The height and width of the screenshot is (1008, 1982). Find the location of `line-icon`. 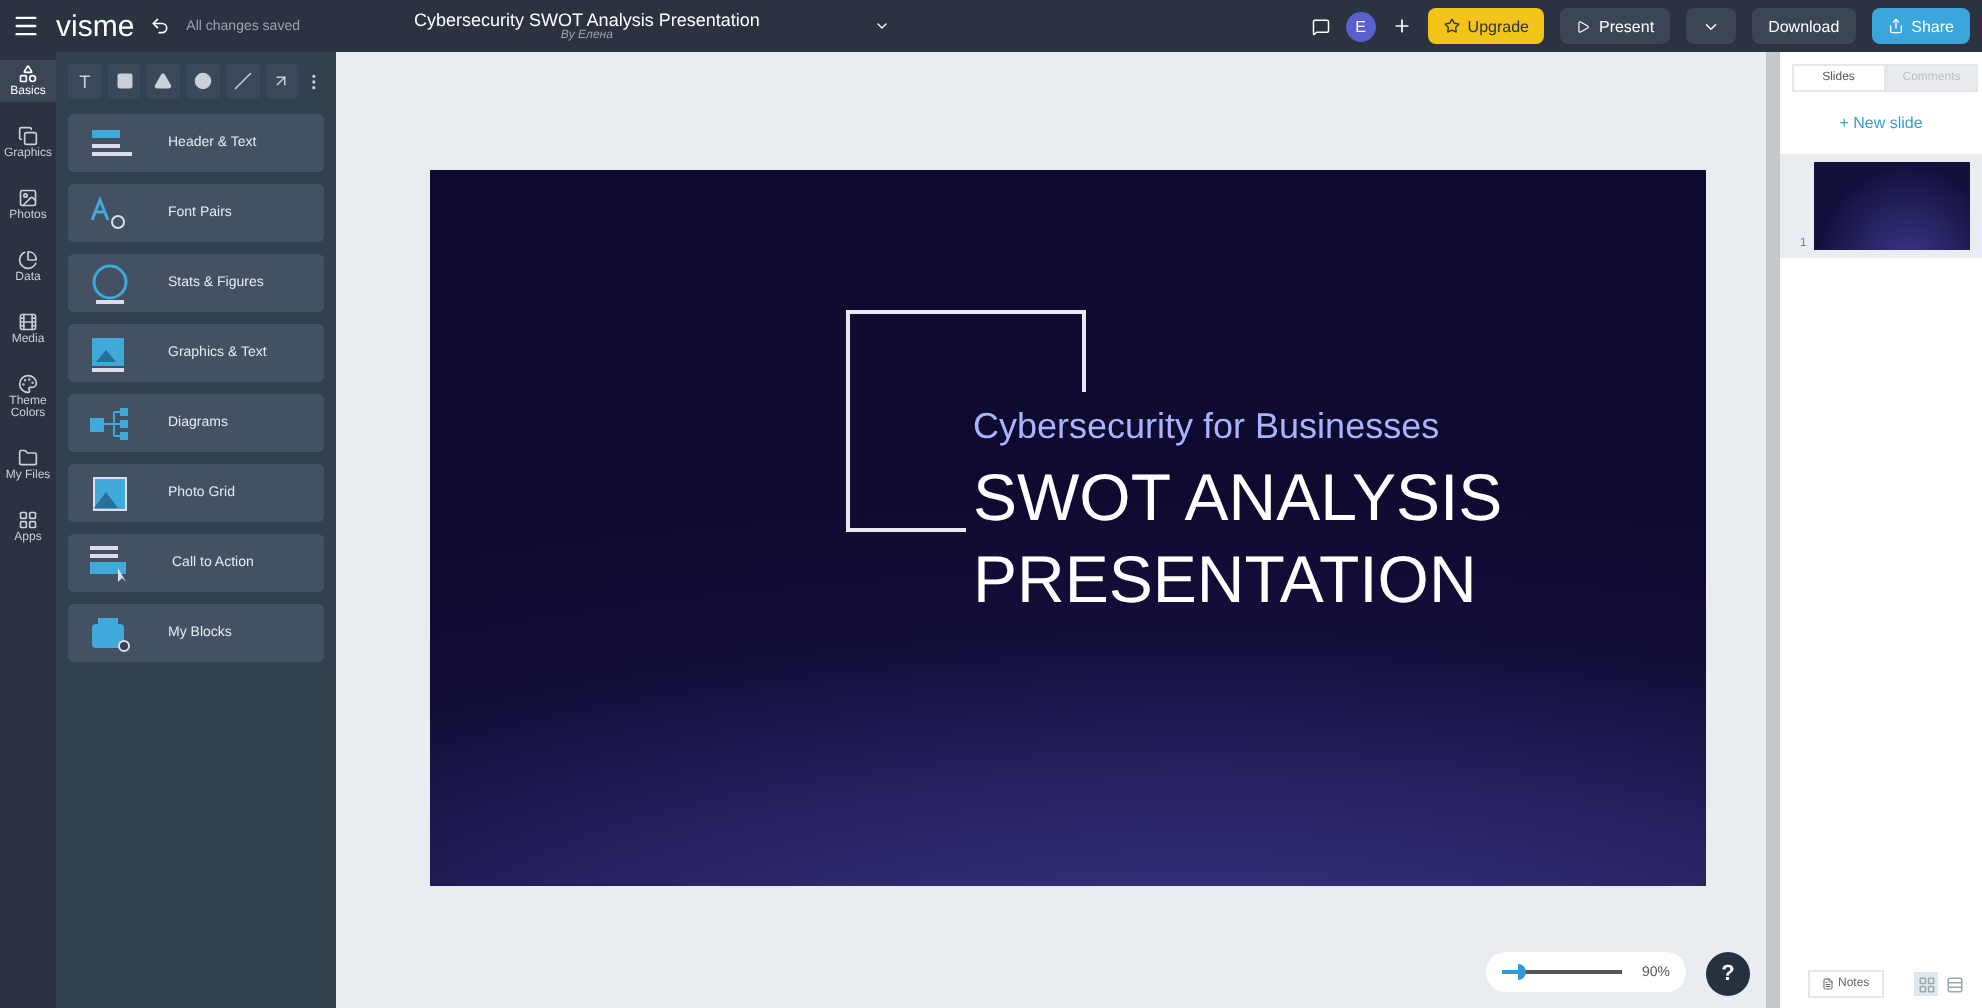

line-icon is located at coordinates (242, 81).